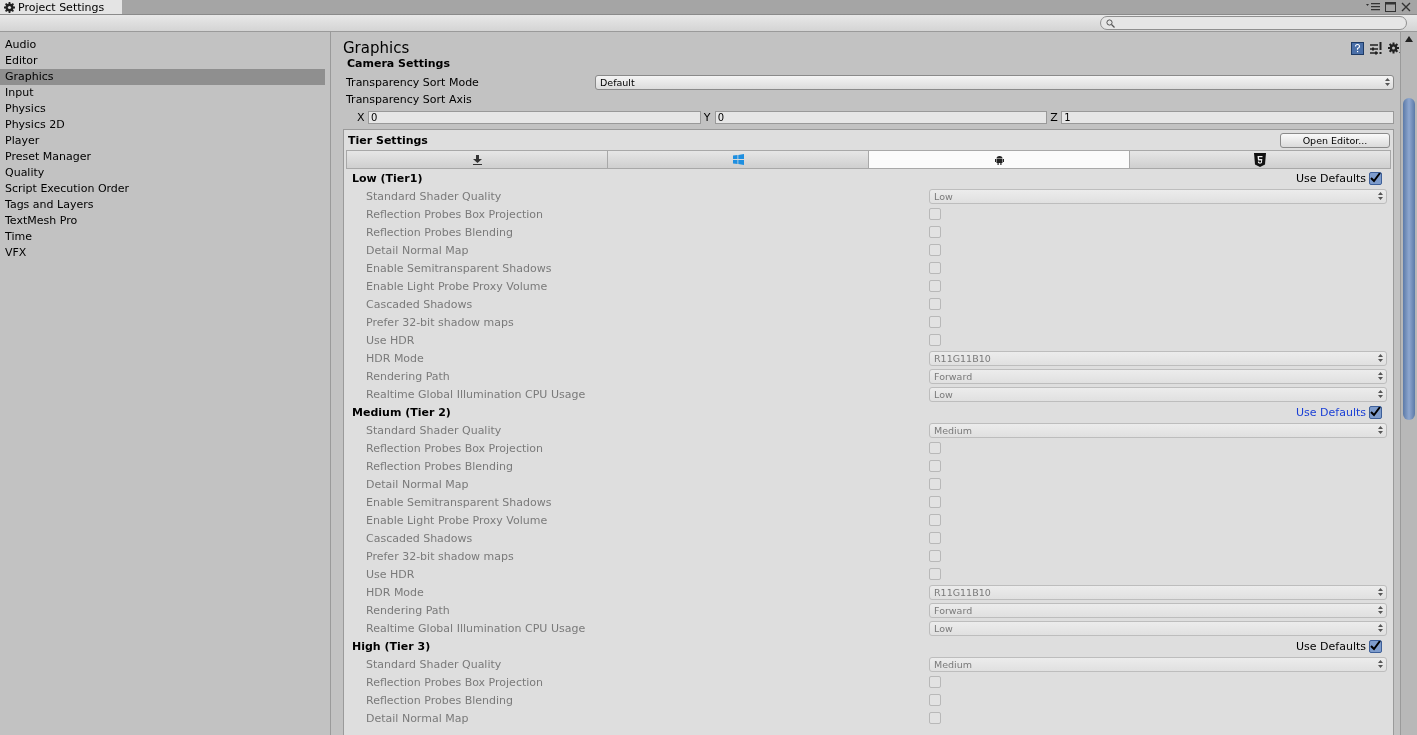 Image resolution: width=1417 pixels, height=735 pixels. What do you see at coordinates (162, 205) in the screenshot?
I see `sidebar-item: Tags and Layers` at bounding box center [162, 205].